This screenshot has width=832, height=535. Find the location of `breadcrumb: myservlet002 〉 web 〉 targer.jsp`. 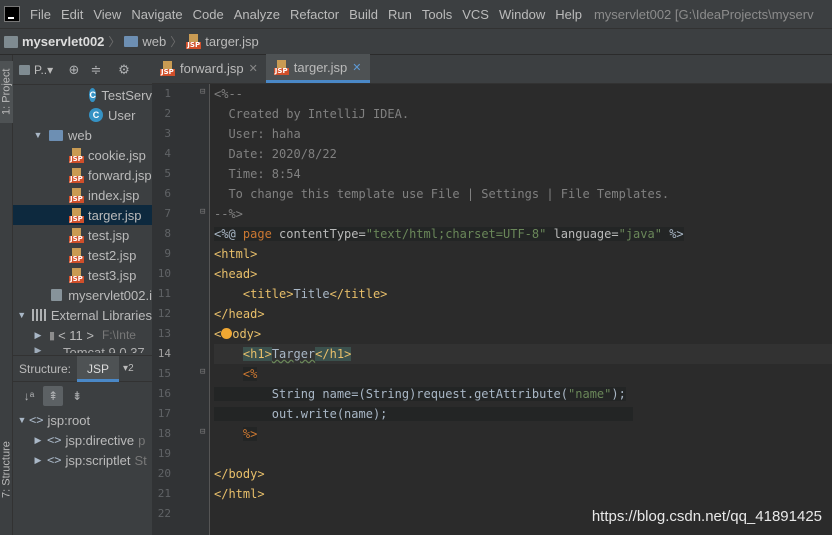

breadcrumb: myservlet002 〉 web 〉 targer.jsp is located at coordinates (416, 41).